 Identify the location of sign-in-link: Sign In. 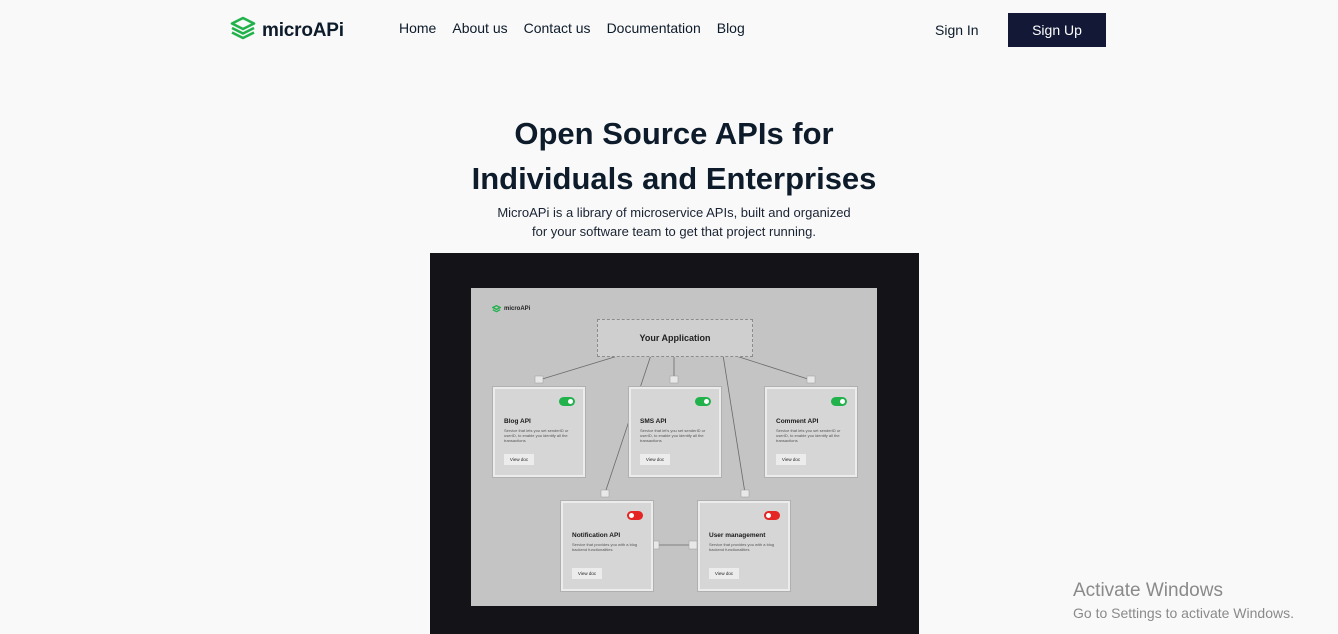
(957, 30).